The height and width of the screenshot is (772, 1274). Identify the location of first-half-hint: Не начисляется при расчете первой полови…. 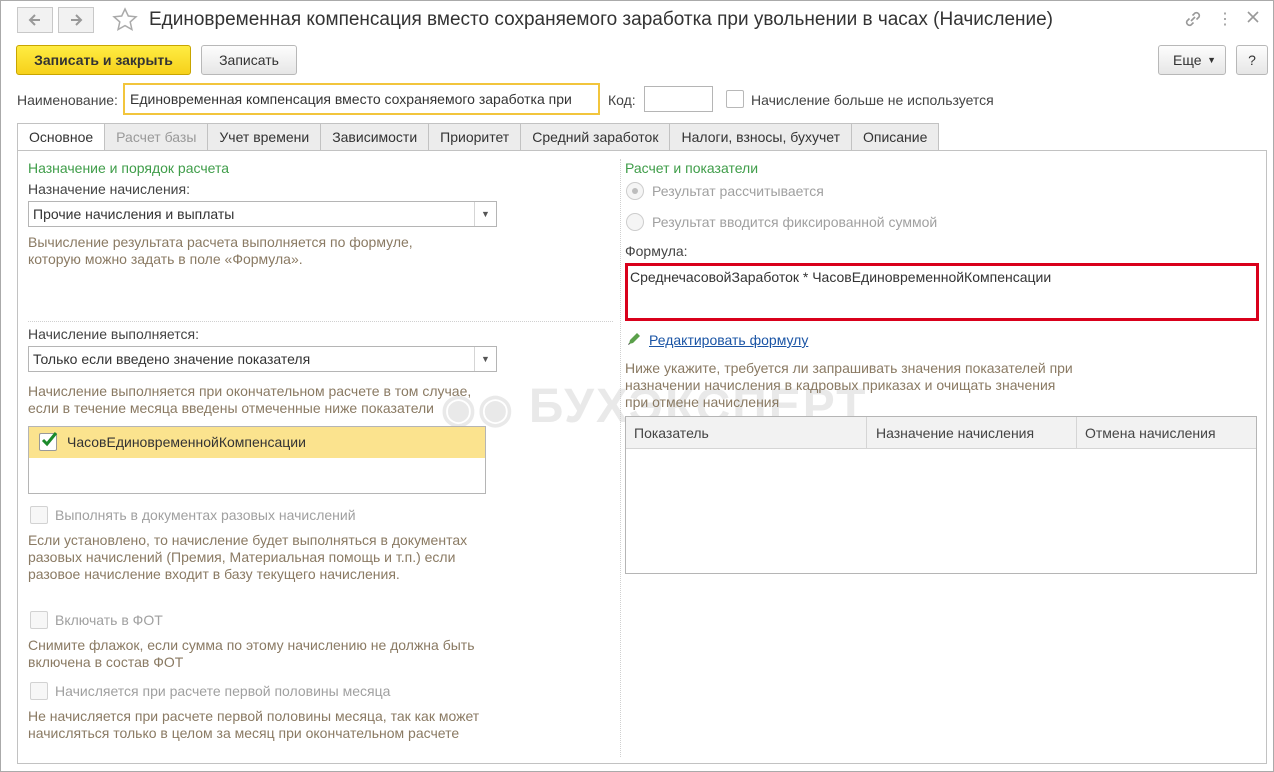
(254, 724).